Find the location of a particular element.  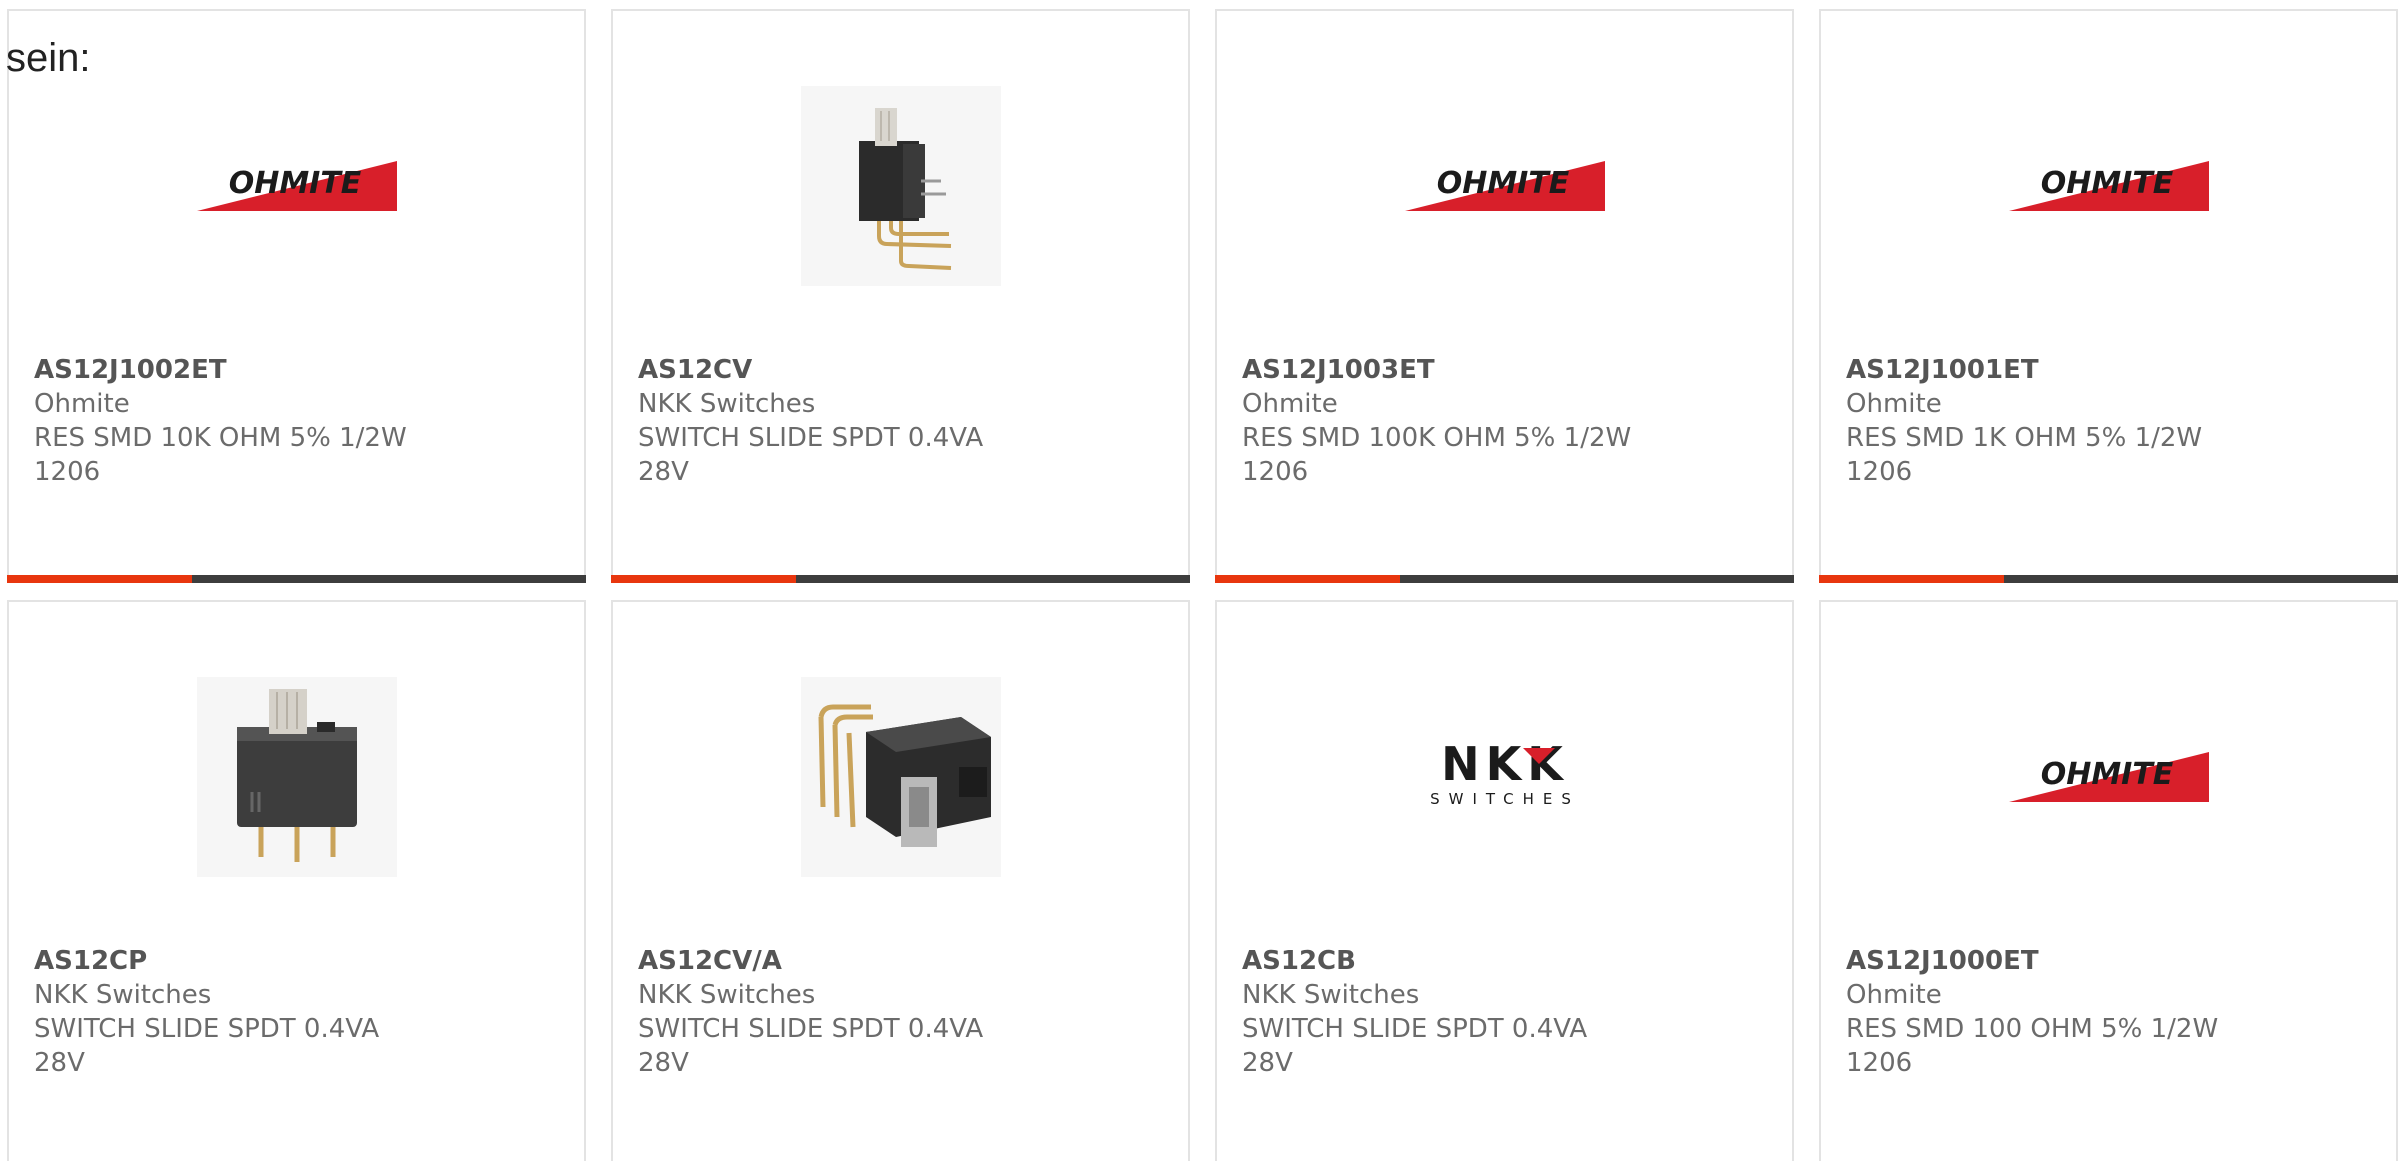

part-number: AS12J1000ET is located at coordinates (2041, 961).